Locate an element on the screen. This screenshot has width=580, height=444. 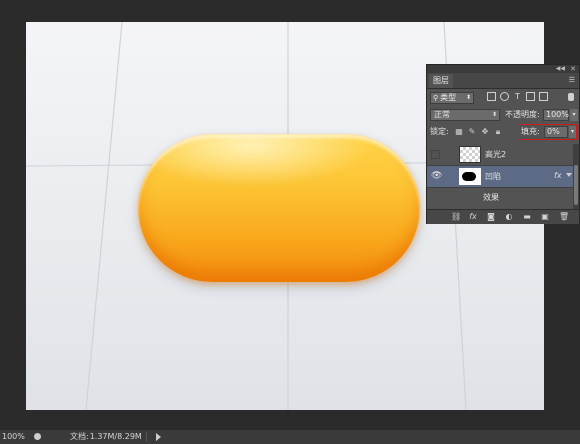
fill-dropdown-icon: ▾ is located at coordinates (572, 132).